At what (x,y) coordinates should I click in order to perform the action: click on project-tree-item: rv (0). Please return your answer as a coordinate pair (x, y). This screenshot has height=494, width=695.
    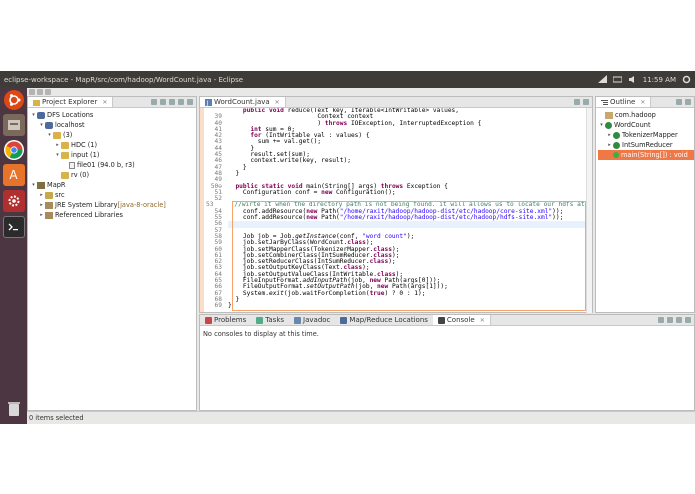
    Looking at the image, I should click on (113, 175).